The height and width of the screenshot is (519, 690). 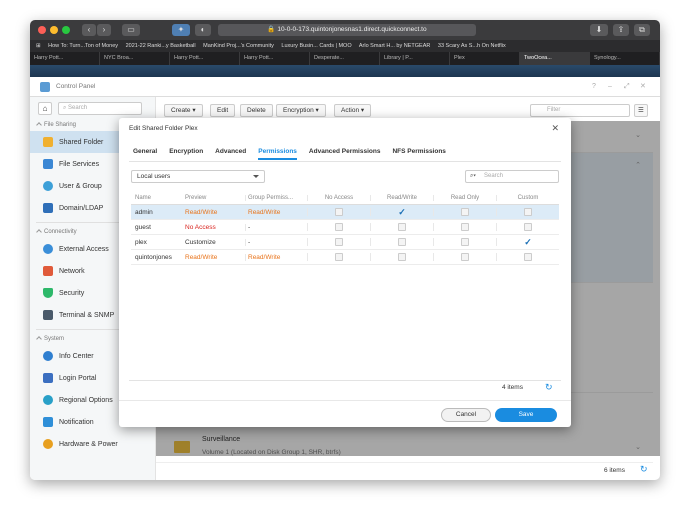 I want to click on maximize-icon: ⤢, so click(x=627, y=87).